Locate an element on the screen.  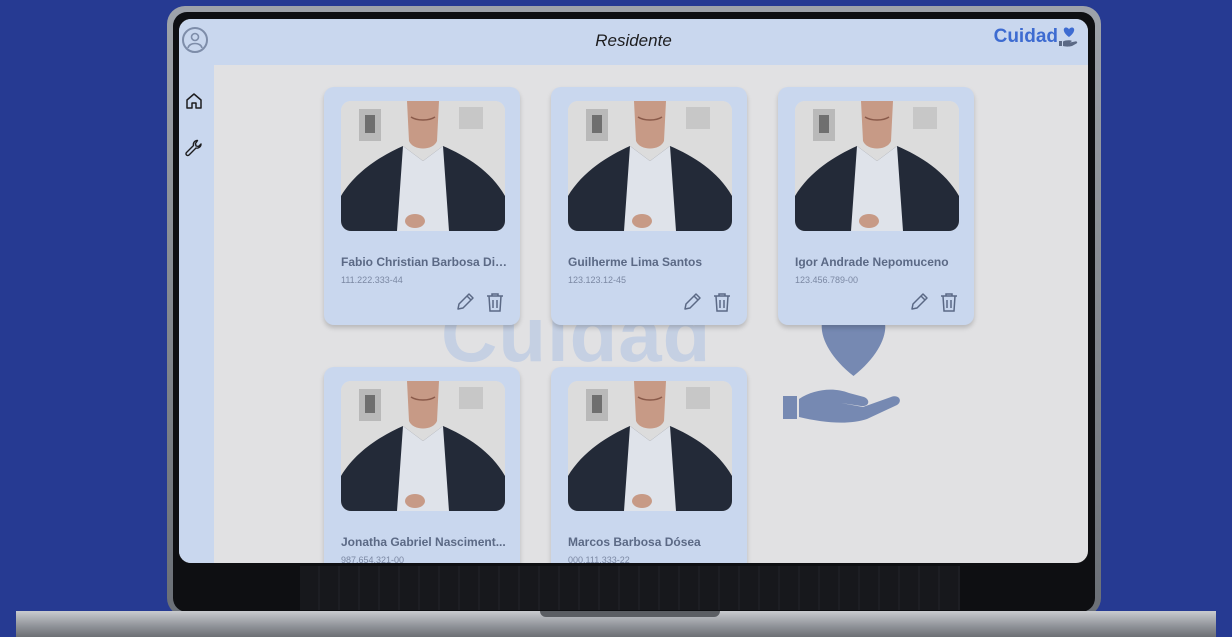
resident-name: Marcos Barbosa Dósea is located at coordinates (634, 542).